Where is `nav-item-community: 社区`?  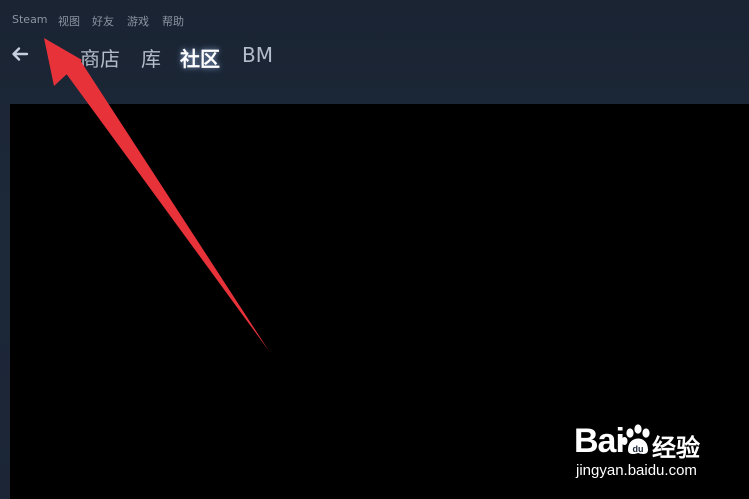
nav-item-community: 社区 is located at coordinates (200, 57).